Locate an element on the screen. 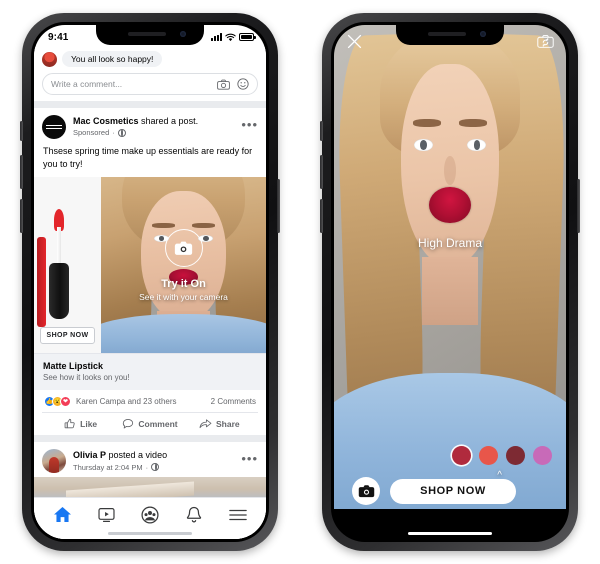  post-action-text: shared a post. is located at coordinates (168, 121).